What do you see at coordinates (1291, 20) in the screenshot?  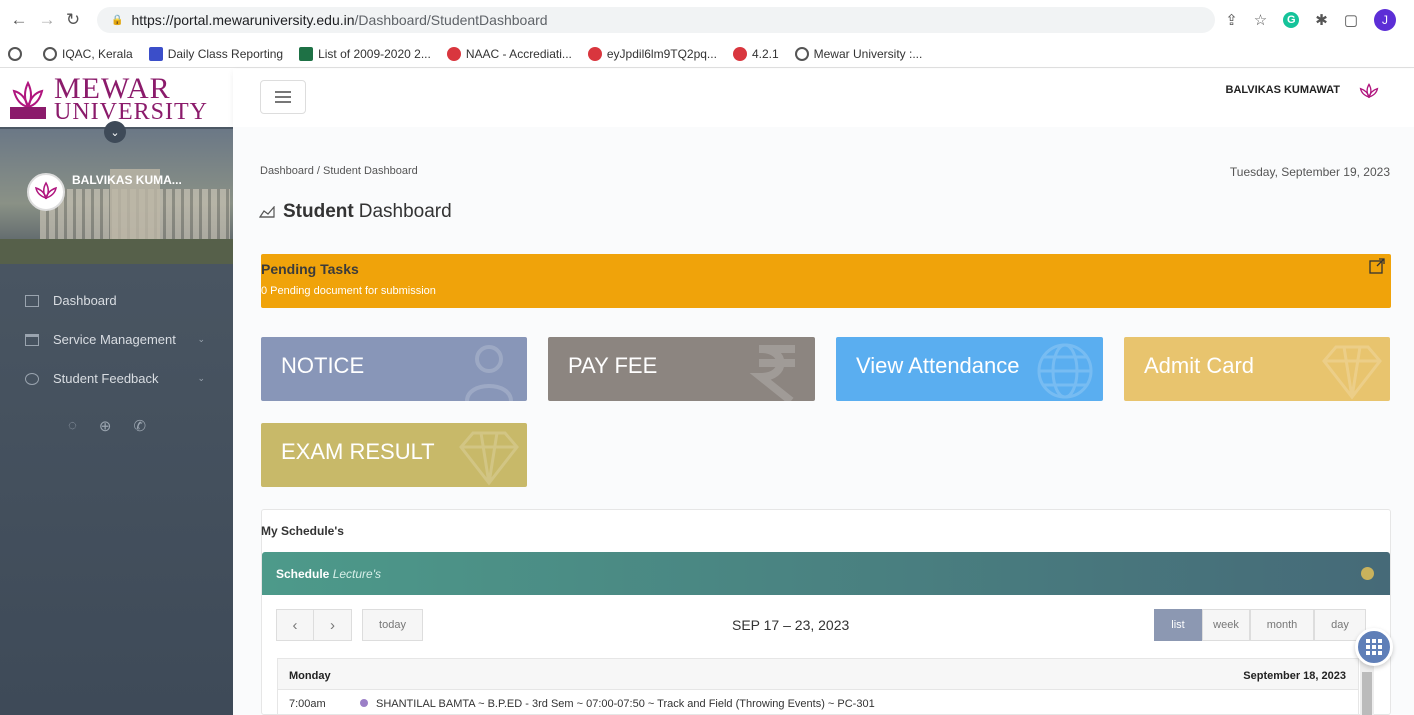 I see `grammarly-icon: G` at bounding box center [1291, 20].